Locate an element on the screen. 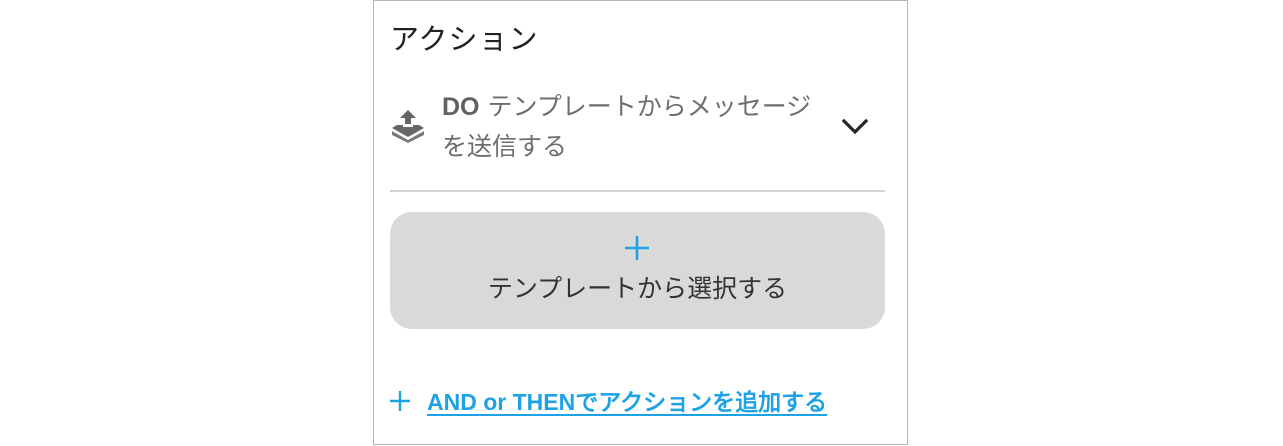 The height and width of the screenshot is (446, 1283). select-template-label: テンプレートから選択する is located at coordinates (637, 288).